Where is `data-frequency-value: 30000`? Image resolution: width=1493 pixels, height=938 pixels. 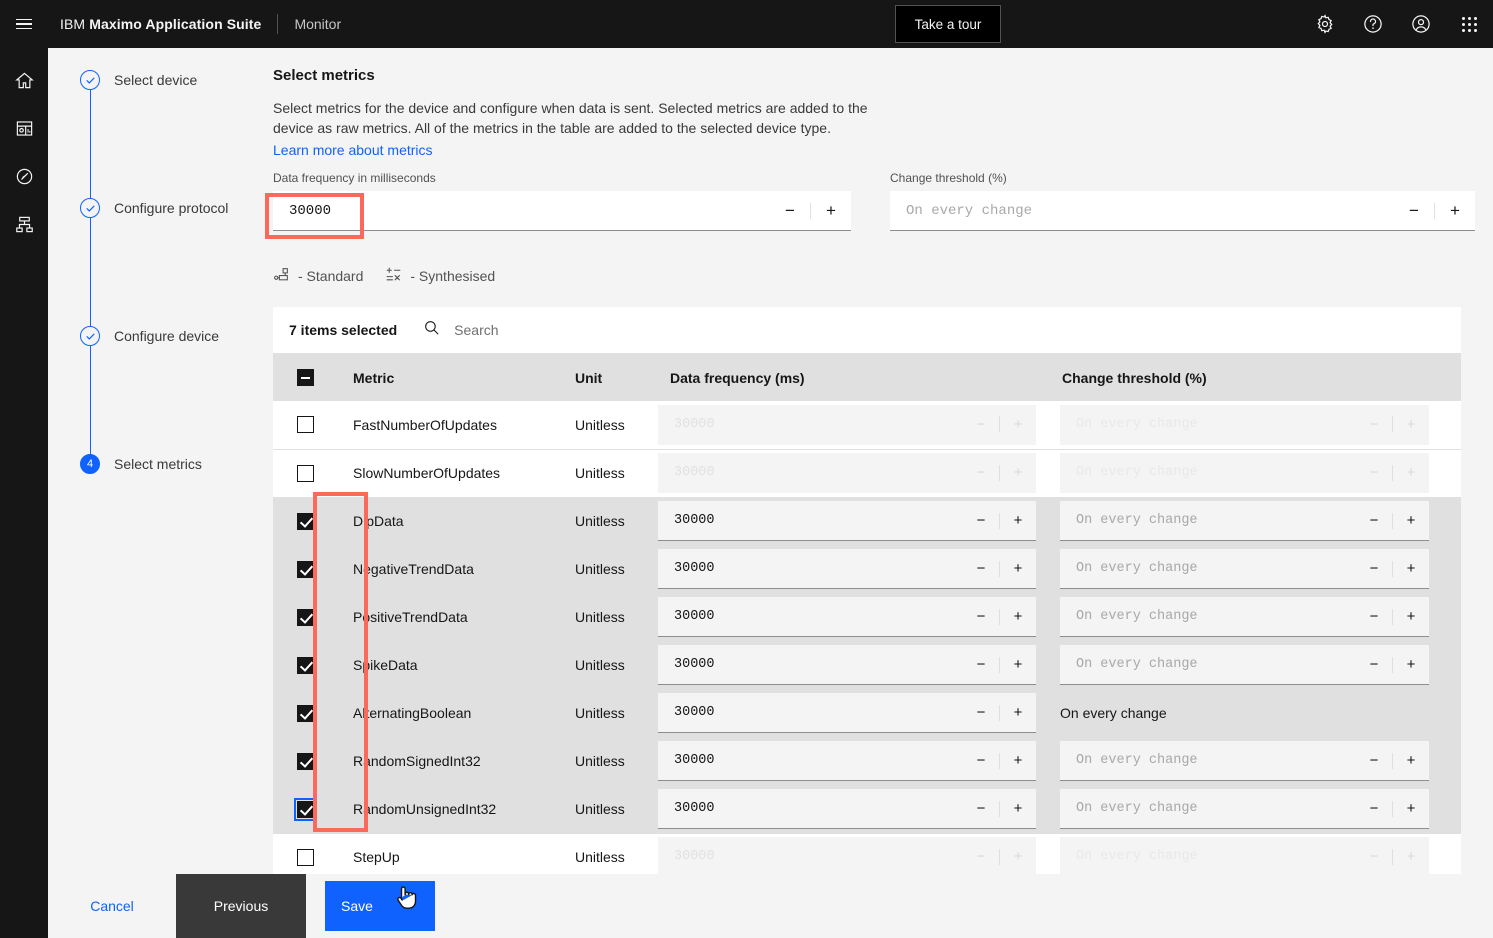 data-frequency-value: 30000 is located at coordinates (521, 211).